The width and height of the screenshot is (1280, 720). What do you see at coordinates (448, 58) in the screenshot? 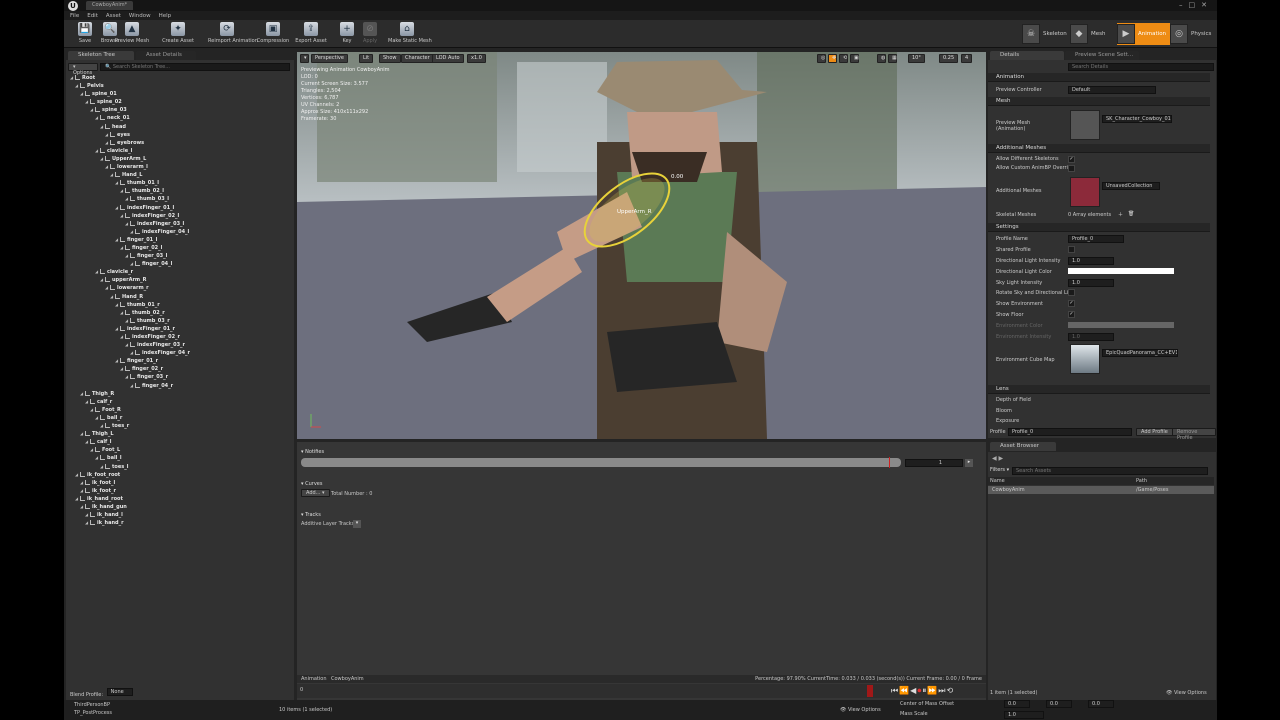
I see `lod-button: LOD Auto` at bounding box center [448, 58].